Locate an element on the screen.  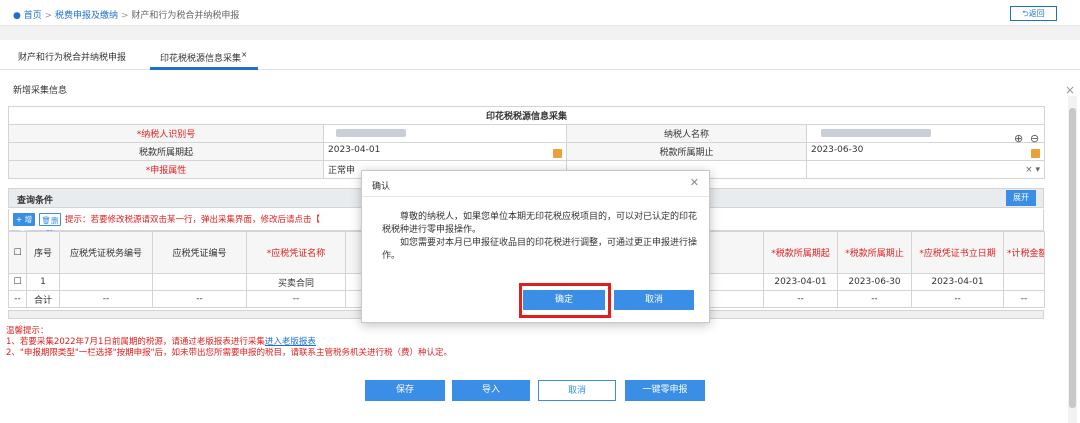
dialog-ok-button: 确定 is located at coordinates (564, 300).